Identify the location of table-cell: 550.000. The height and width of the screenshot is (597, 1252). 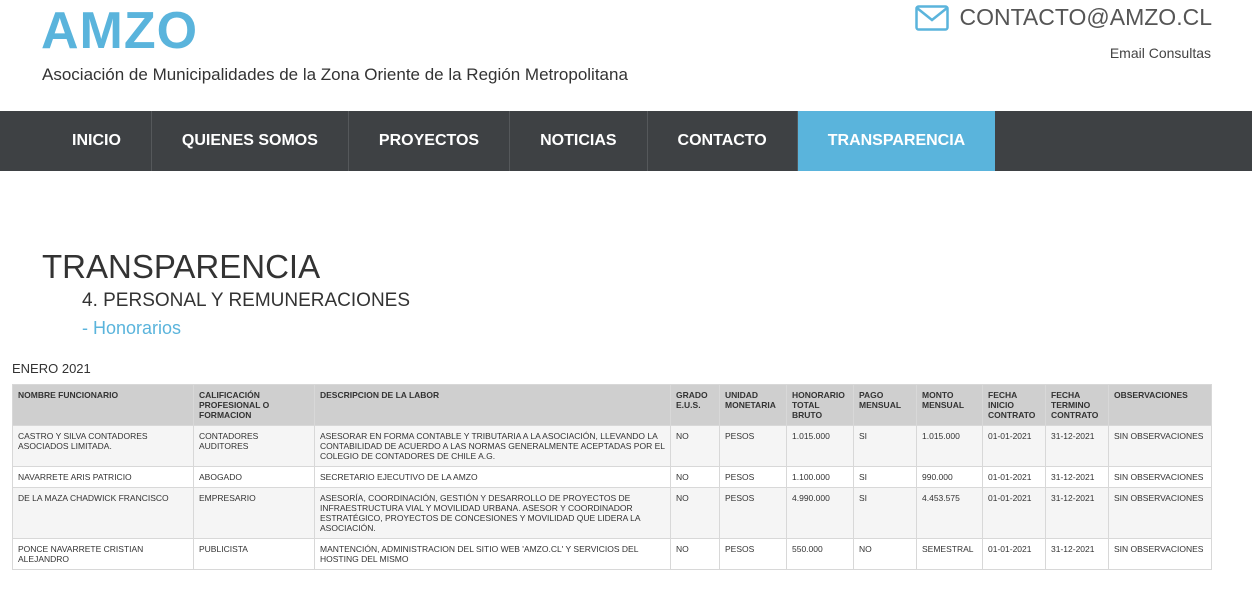
(820, 554).